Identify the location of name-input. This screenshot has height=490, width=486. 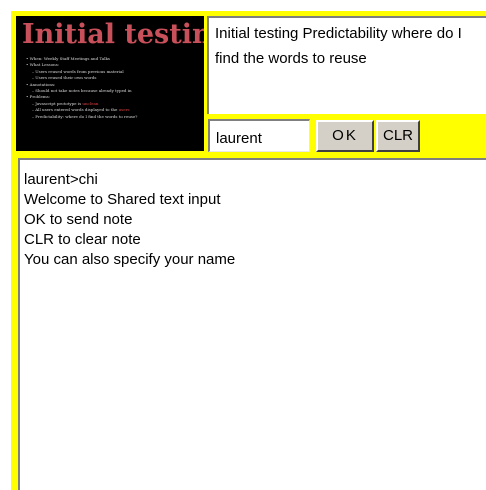
(259, 135).